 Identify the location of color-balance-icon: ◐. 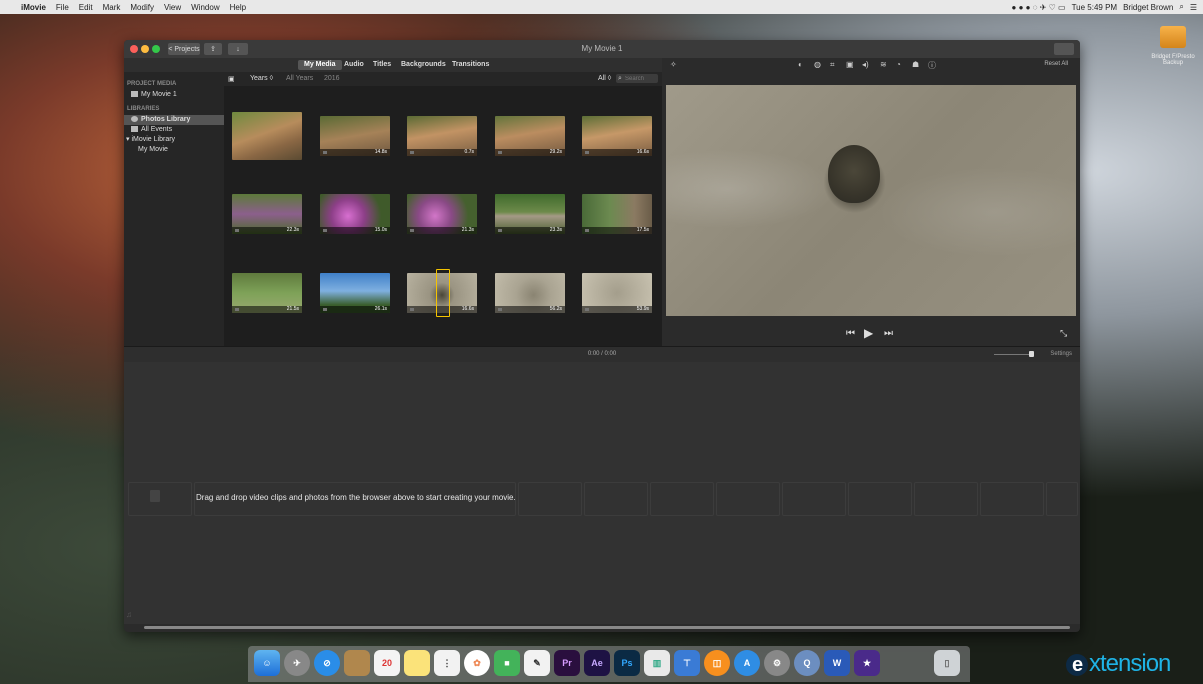
(800, 64).